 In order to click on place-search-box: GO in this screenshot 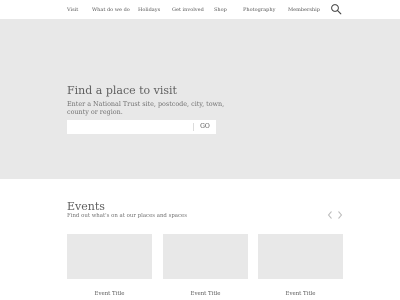, I will do `click(141, 127)`.